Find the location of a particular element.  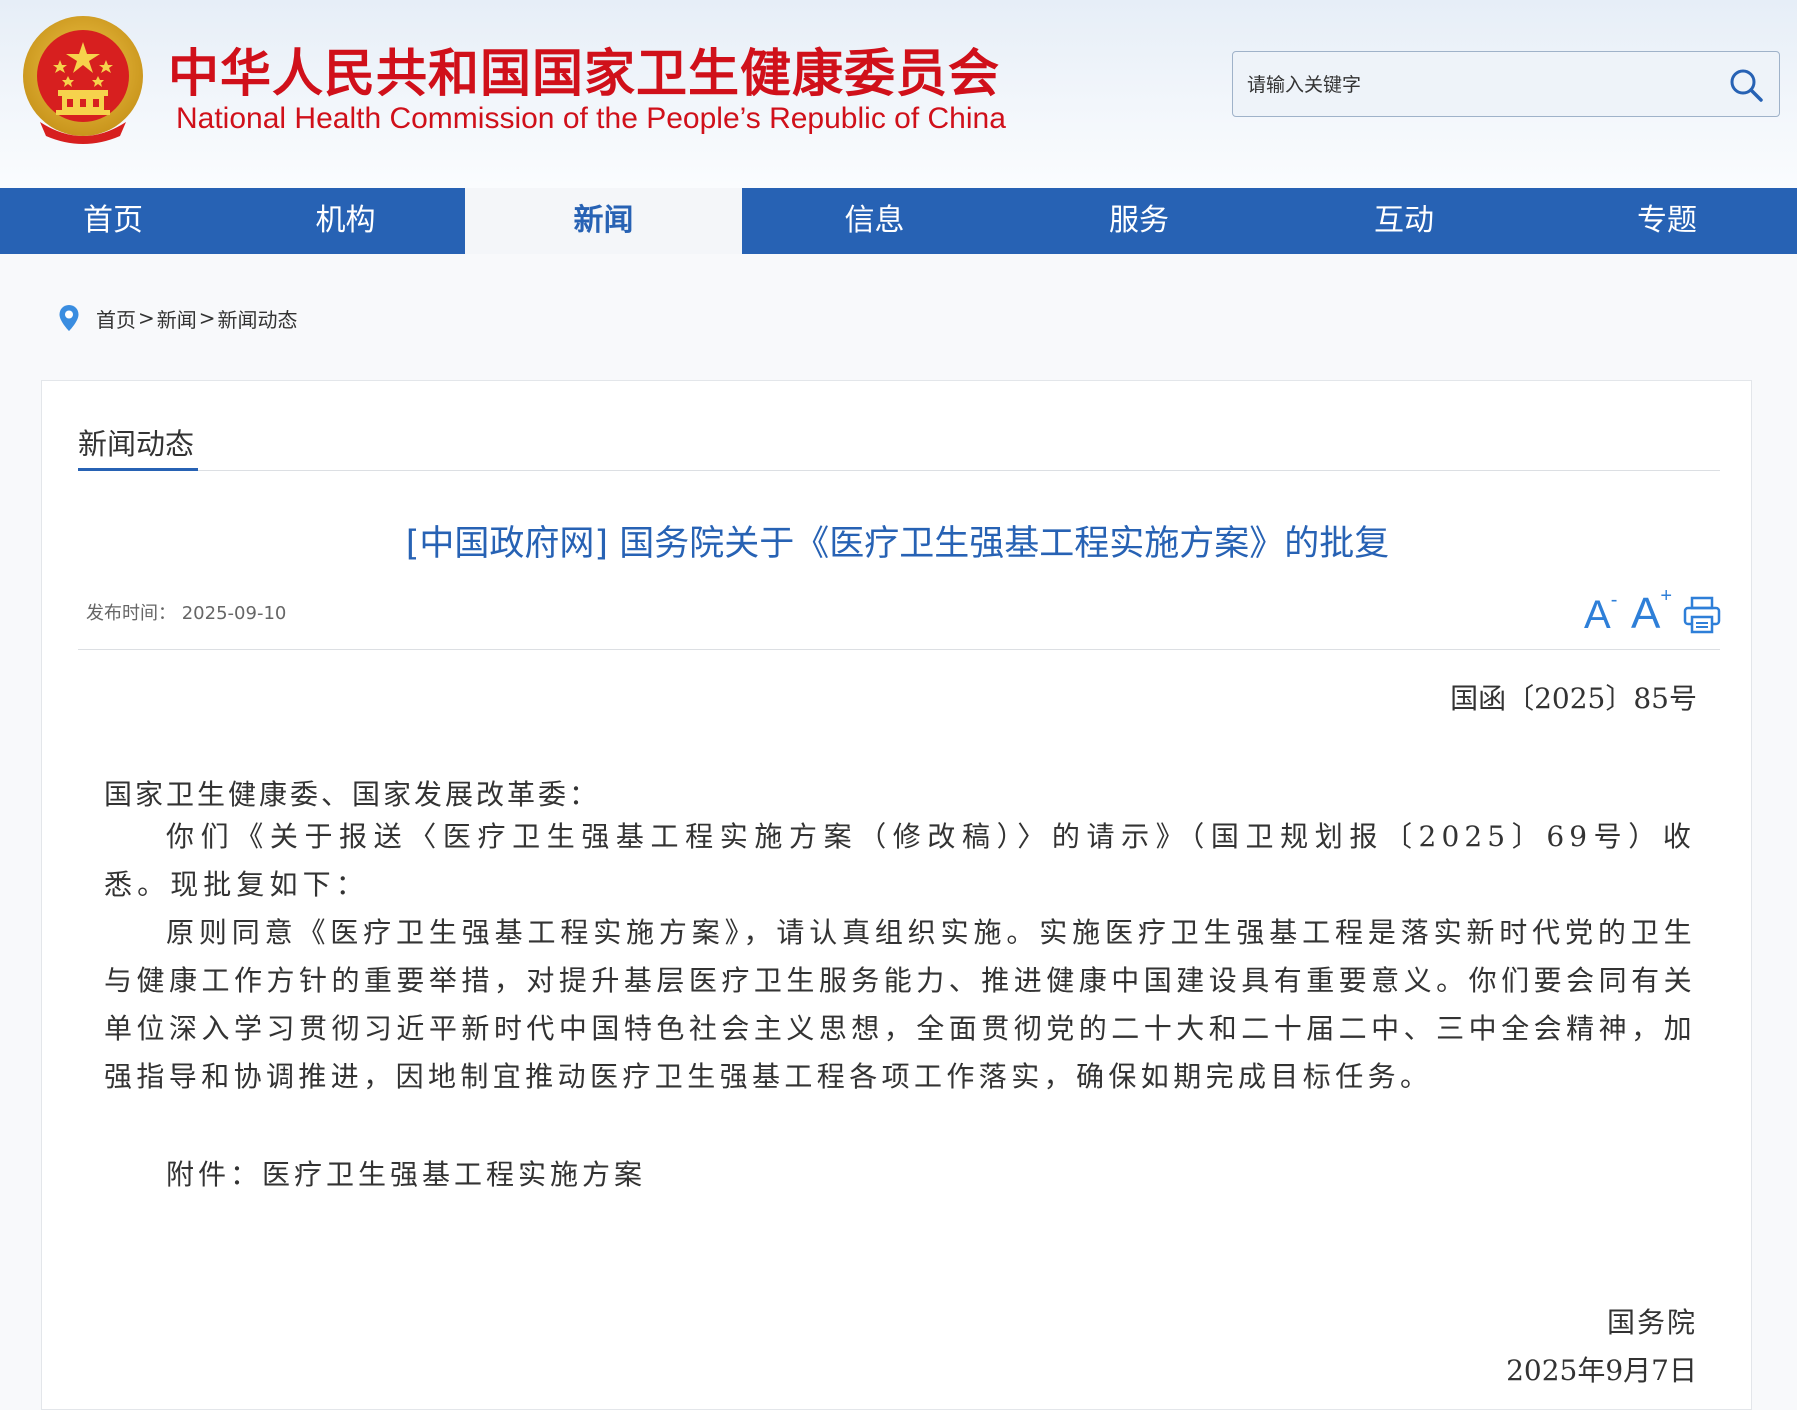

document-number: 国函〔2025〕85号 is located at coordinates (1573, 698).